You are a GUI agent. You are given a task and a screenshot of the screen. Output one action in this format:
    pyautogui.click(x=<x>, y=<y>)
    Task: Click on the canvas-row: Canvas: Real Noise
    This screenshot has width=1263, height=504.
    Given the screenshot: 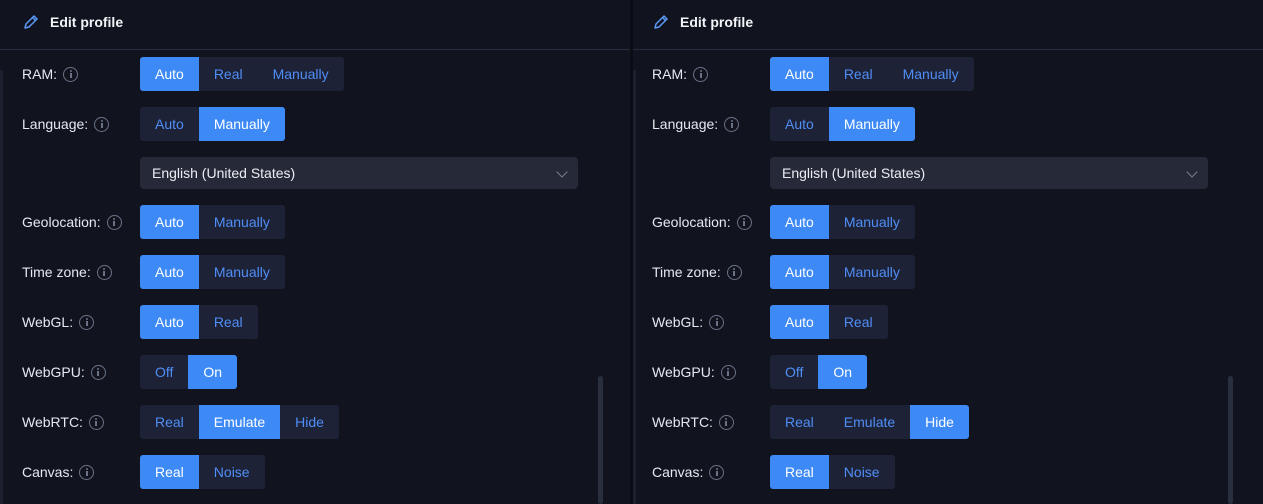 What is the action you would take?
    pyautogui.click(x=315, y=472)
    